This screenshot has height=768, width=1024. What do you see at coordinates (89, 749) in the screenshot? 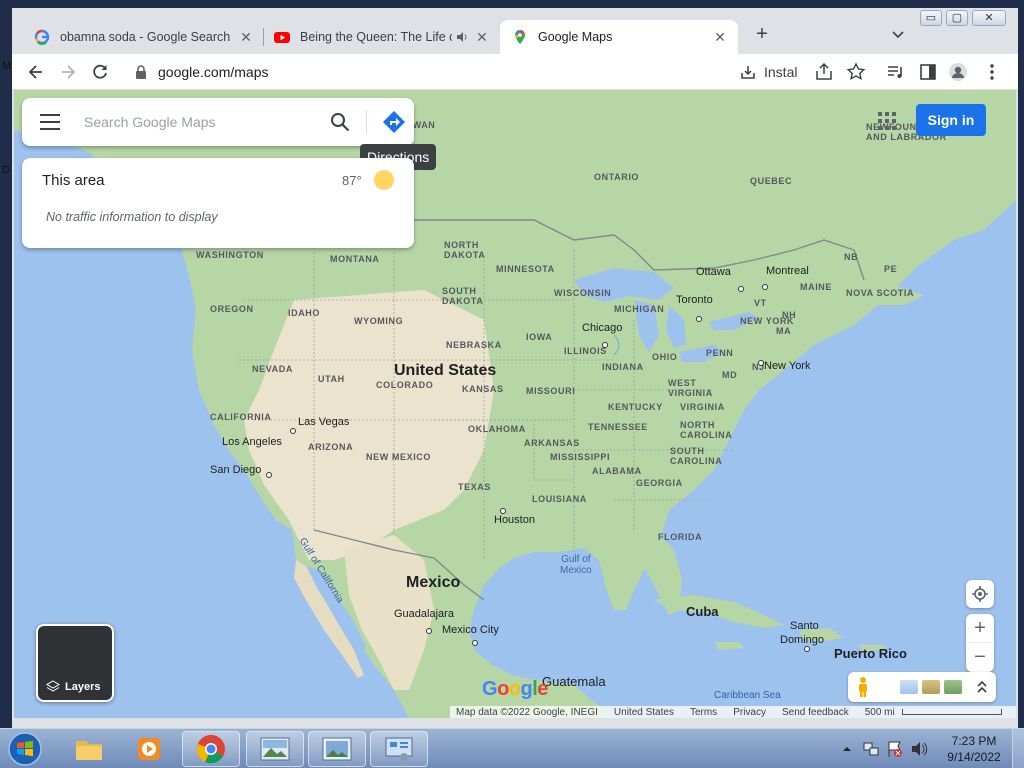
I see `taskbar-explorer` at bounding box center [89, 749].